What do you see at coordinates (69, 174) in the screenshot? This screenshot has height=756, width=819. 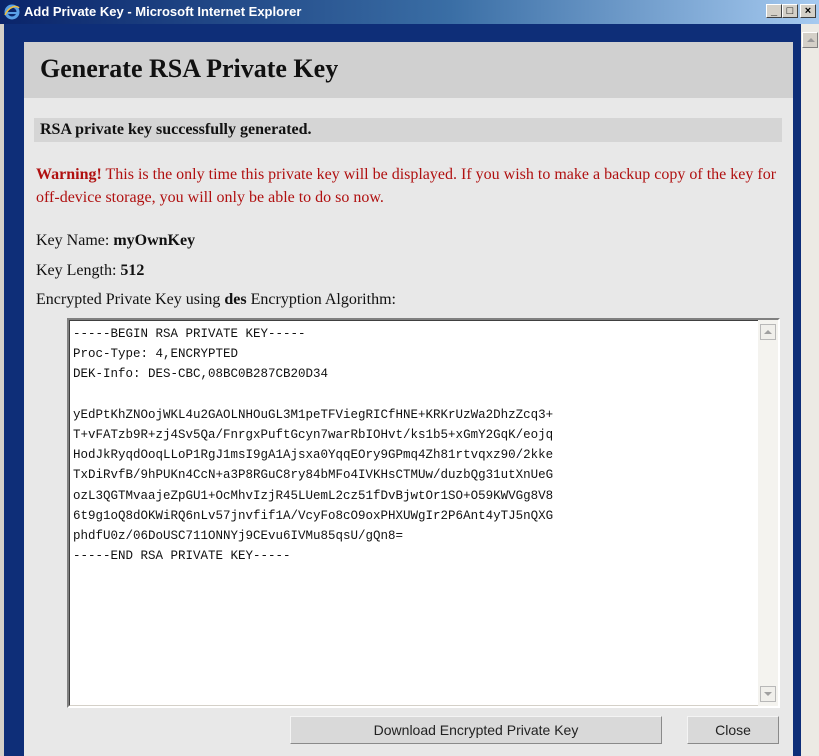 I see `warning-label: Warning!` at bounding box center [69, 174].